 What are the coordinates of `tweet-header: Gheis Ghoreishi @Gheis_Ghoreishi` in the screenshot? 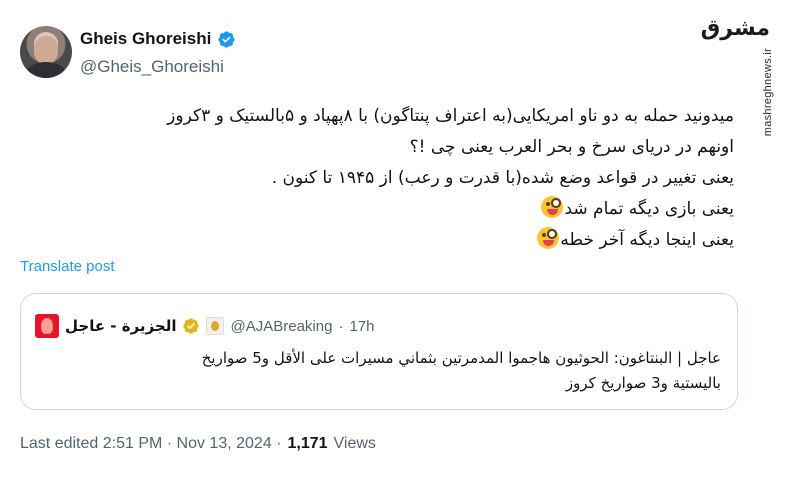 It's located at (370, 56).